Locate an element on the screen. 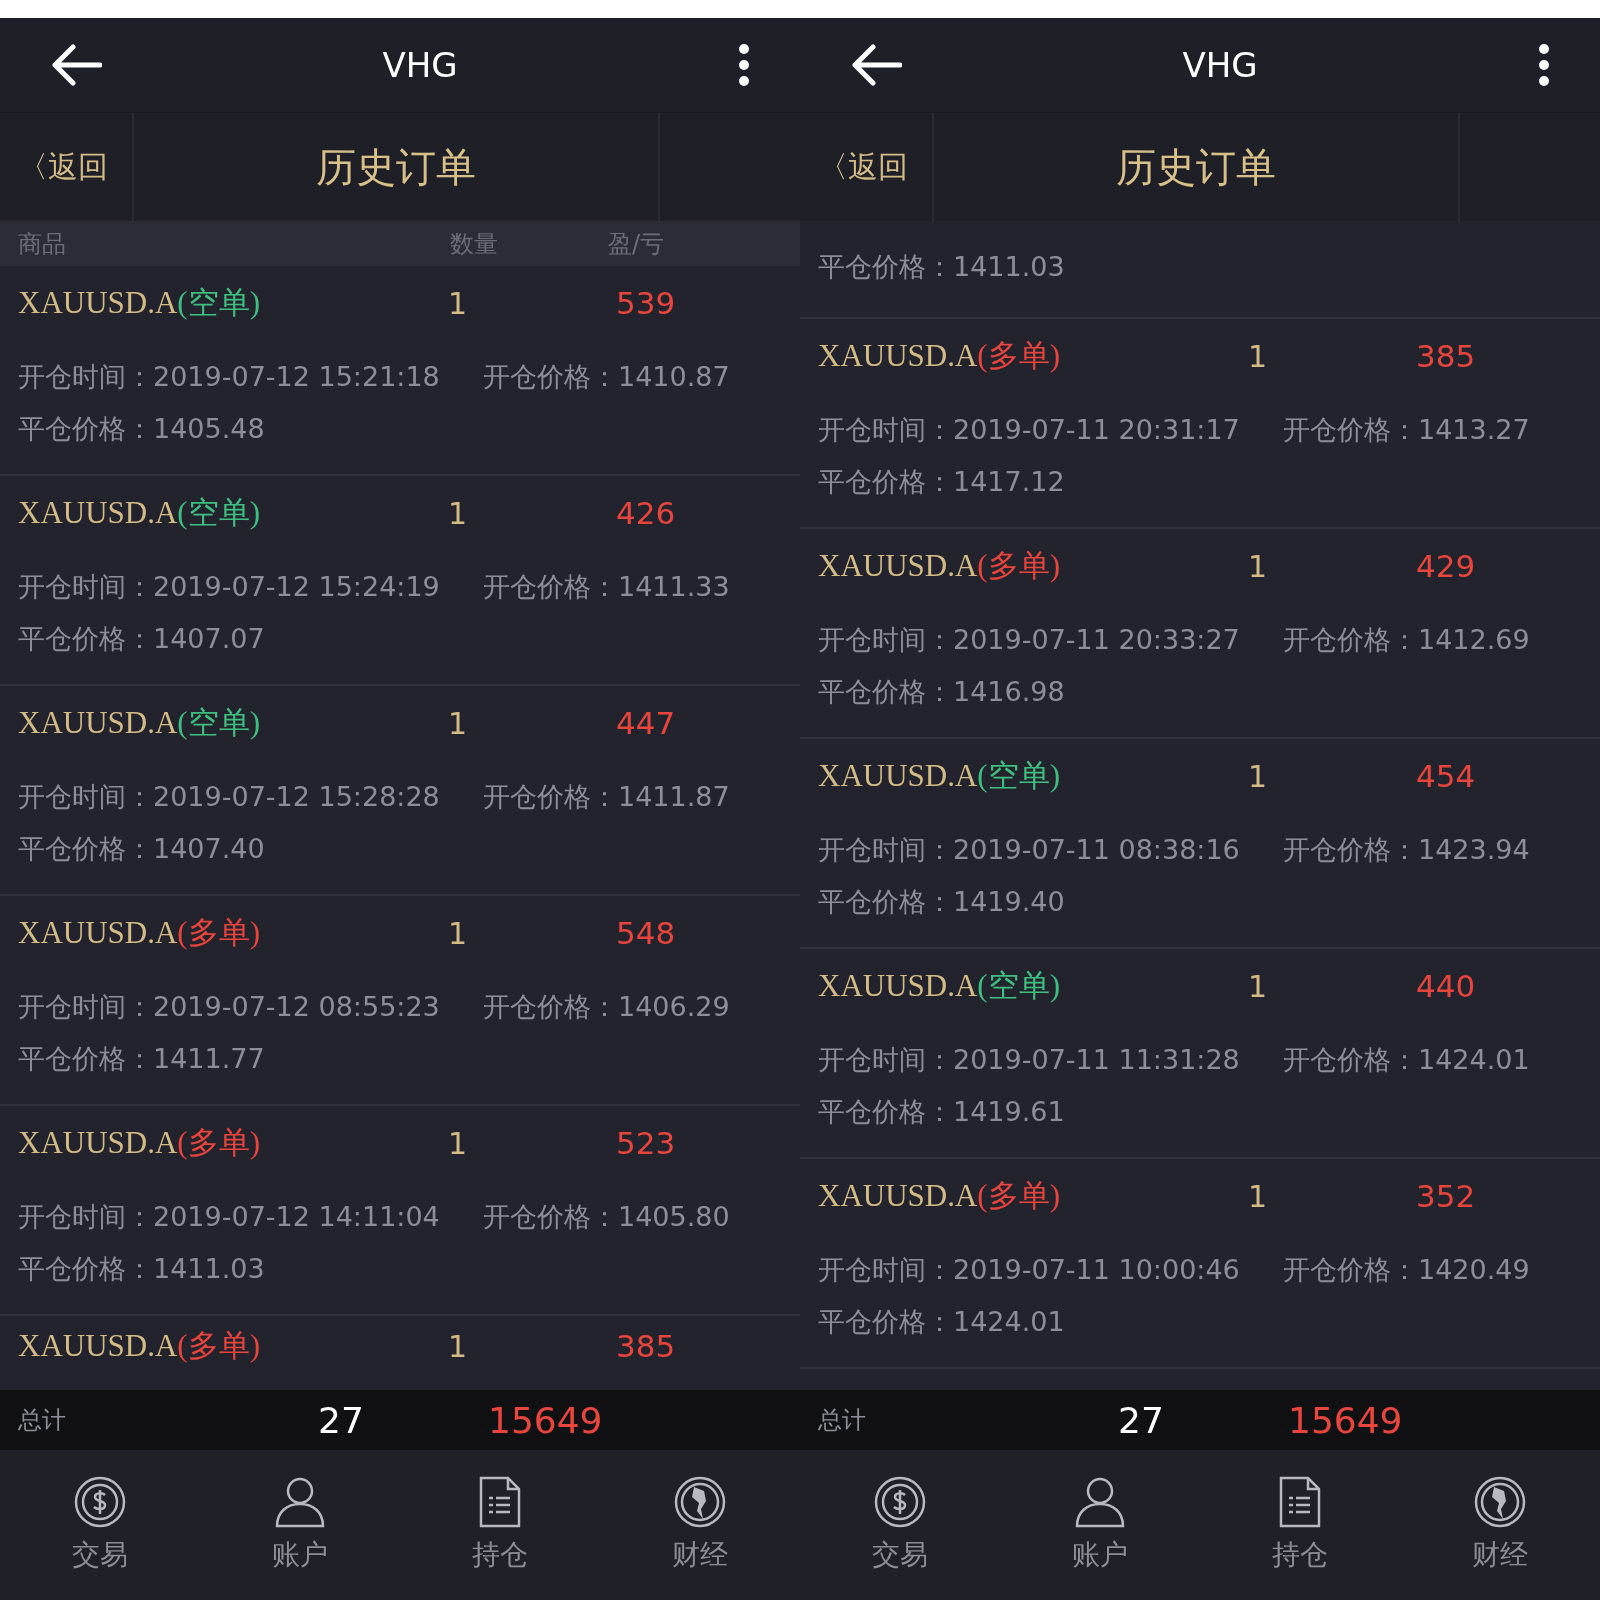 The image size is (1600, 1600). open-price: 开仓价格：1423.94 is located at coordinates (1406, 850).